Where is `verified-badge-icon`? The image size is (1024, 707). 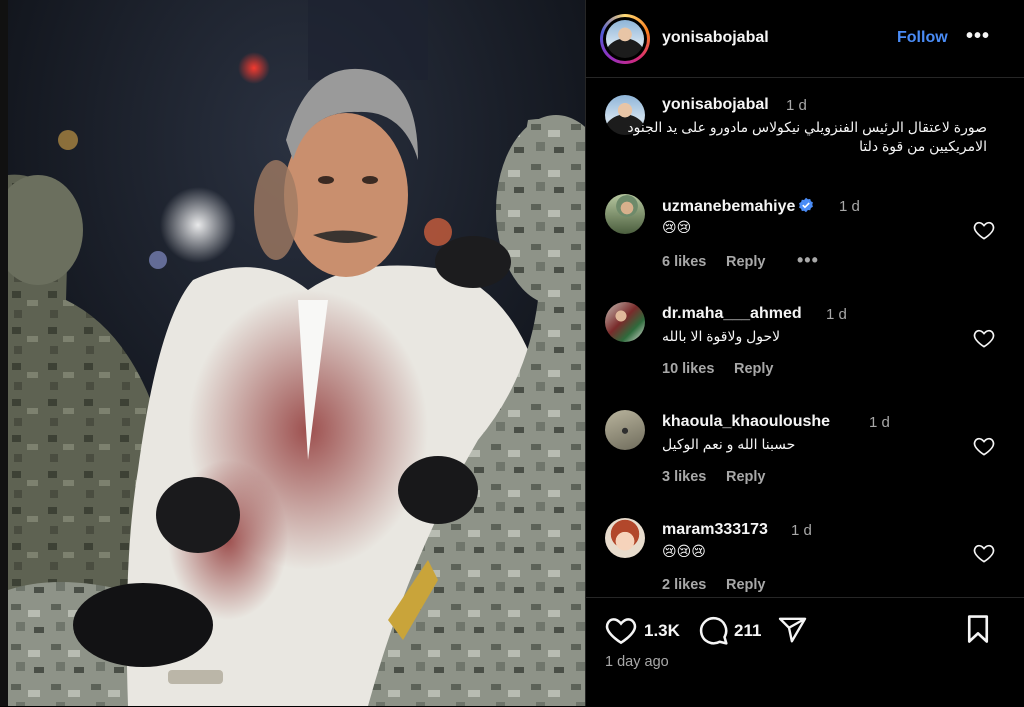
verified-badge-icon is located at coordinates (806, 205).